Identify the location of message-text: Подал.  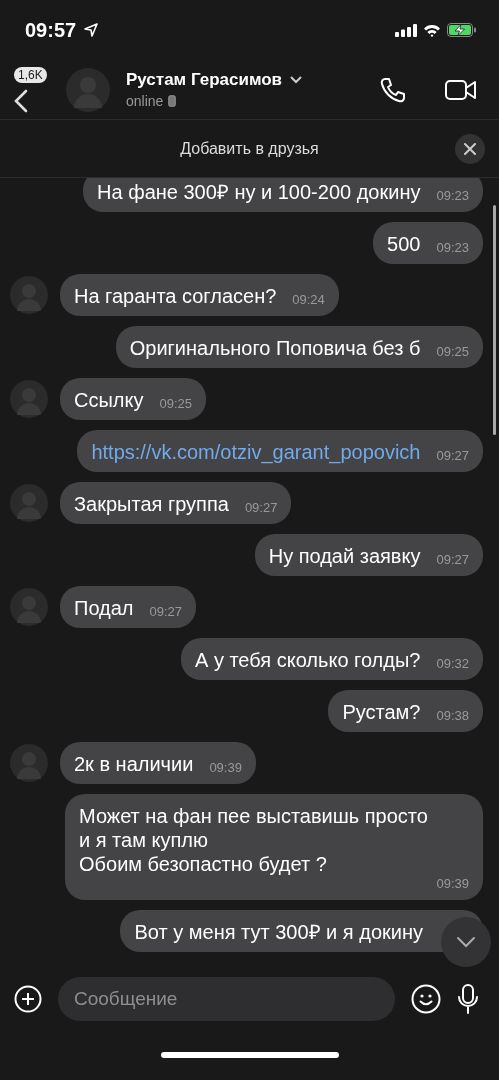
(104, 608).